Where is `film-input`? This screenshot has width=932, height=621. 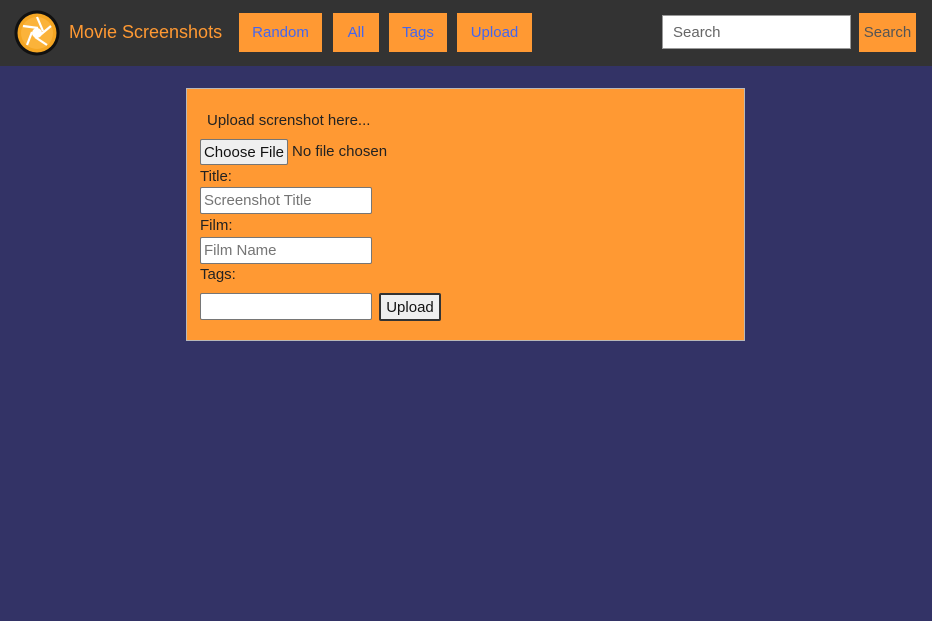 film-input is located at coordinates (286, 250).